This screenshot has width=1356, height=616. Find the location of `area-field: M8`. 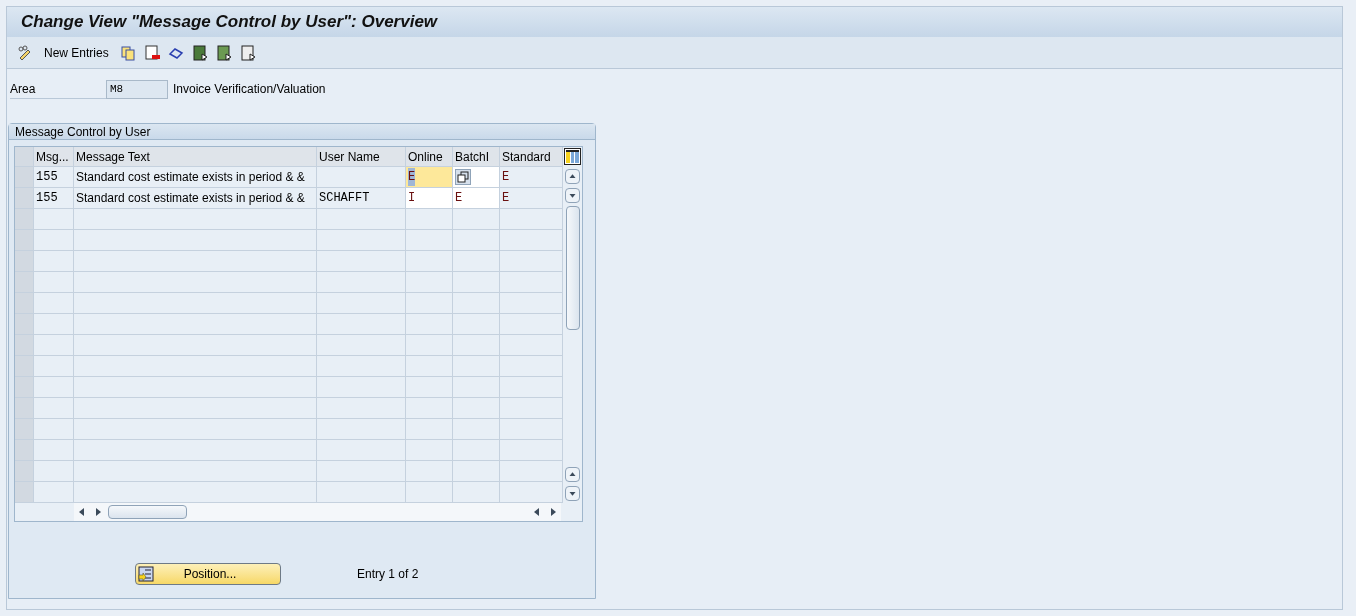

area-field: M8 is located at coordinates (137, 89).